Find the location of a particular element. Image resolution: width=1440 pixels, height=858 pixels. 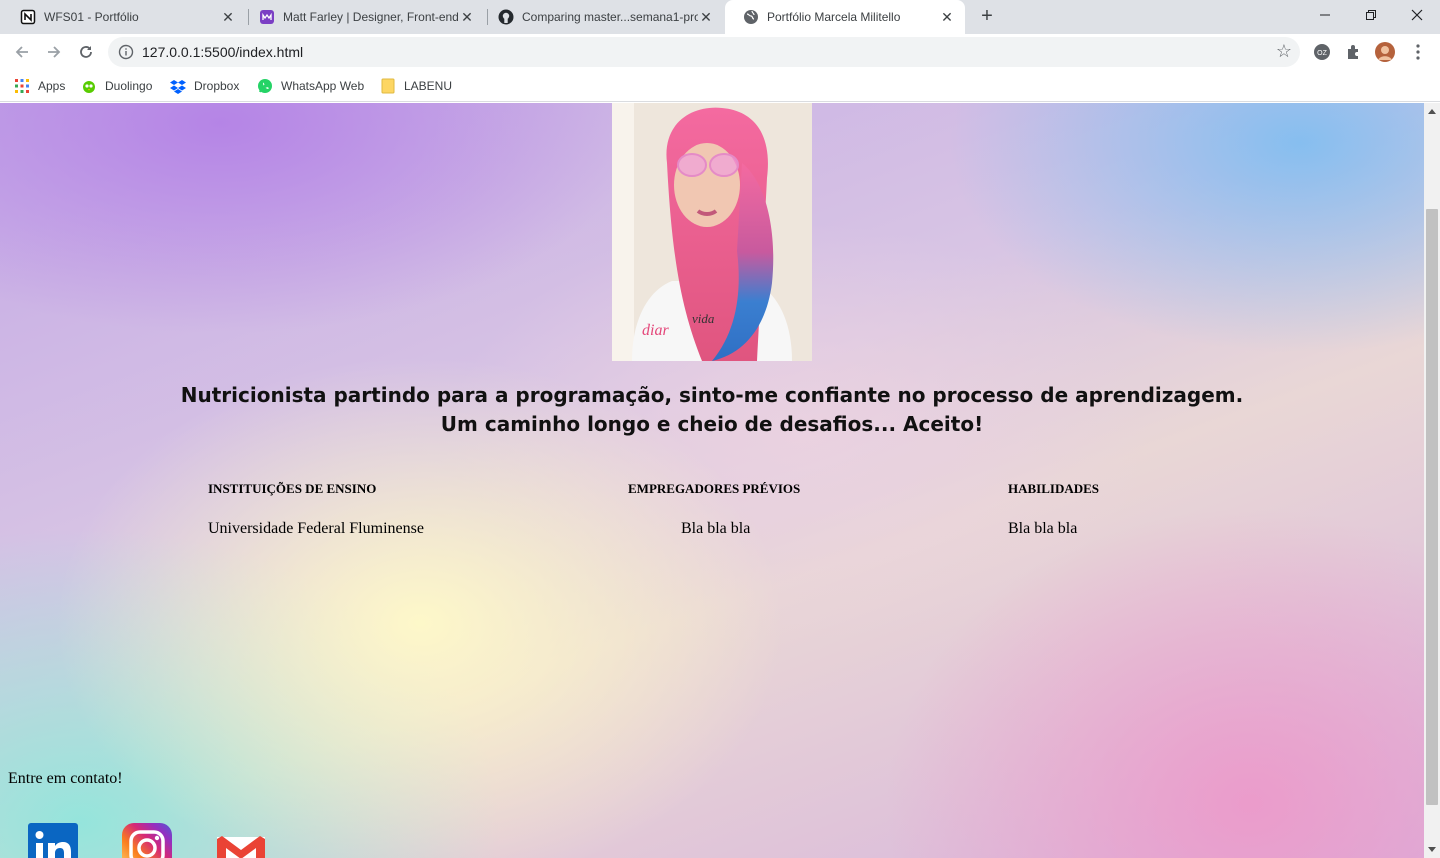

mf-logo-icon is located at coordinates (267, 17).